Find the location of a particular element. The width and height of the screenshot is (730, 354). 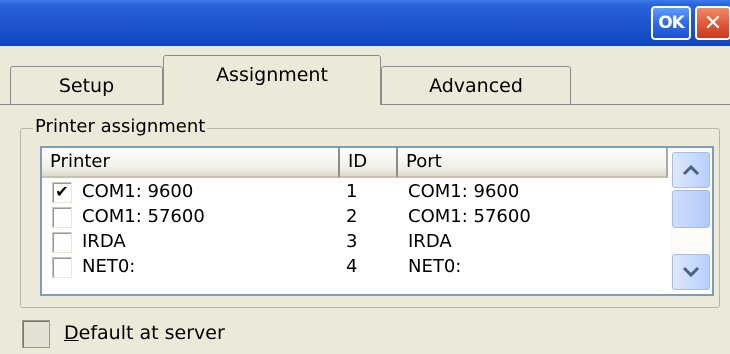

chevron-up-icon is located at coordinates (691, 170).